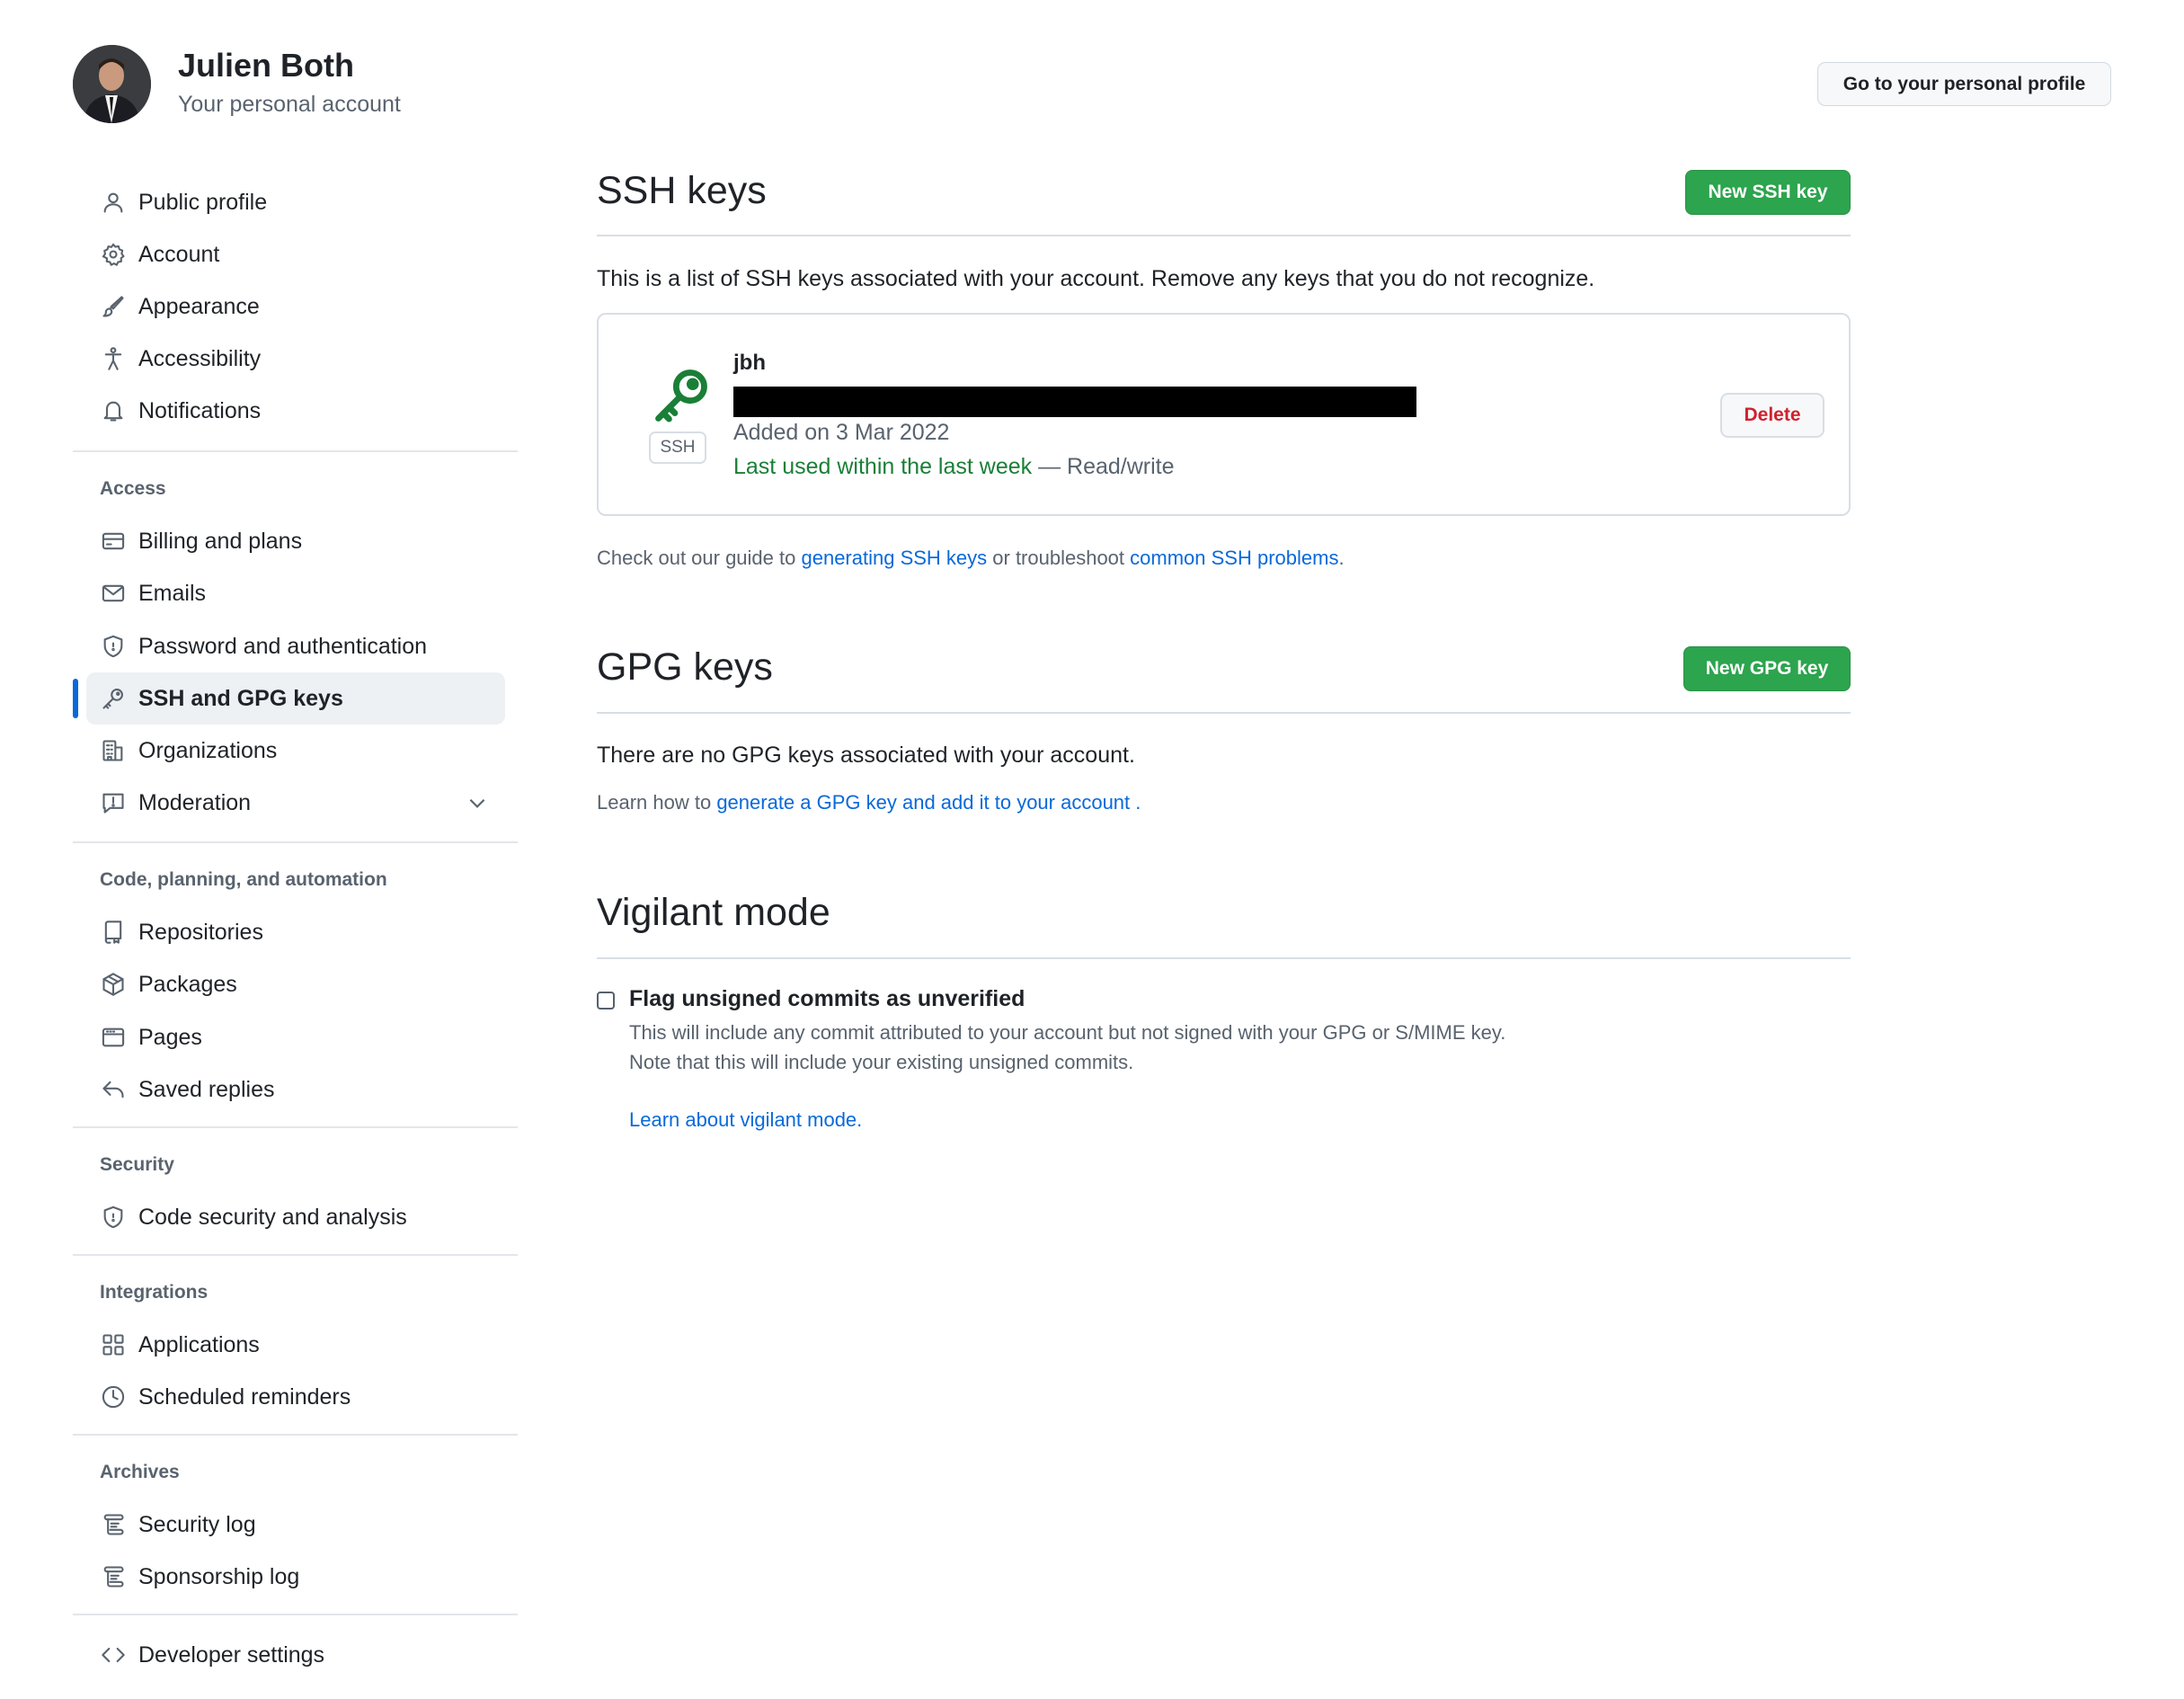  Describe the element at coordinates (114, 802) in the screenshot. I see `report-icon` at that location.